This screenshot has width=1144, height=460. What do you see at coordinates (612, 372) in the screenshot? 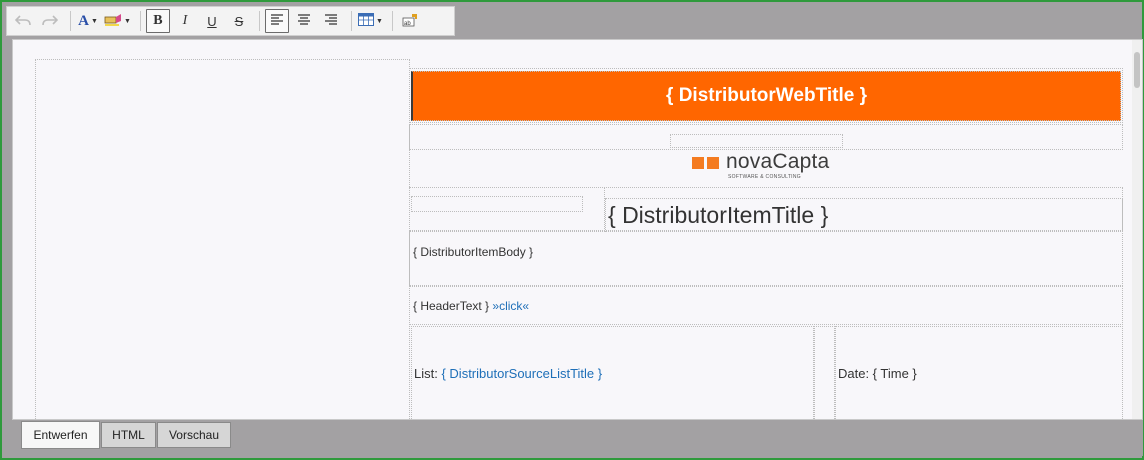
I see `list-cell: List: { DistributorSourceListTitle }` at bounding box center [612, 372].